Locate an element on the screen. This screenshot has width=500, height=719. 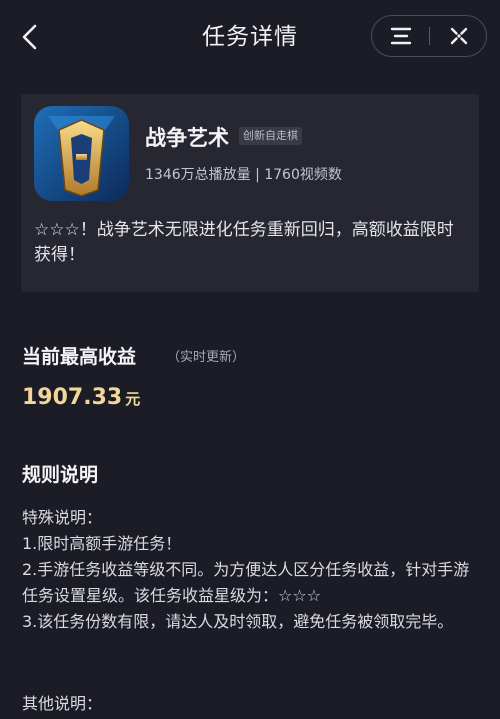
earnings-subtitle: （实时更新） is located at coordinates (206, 357).